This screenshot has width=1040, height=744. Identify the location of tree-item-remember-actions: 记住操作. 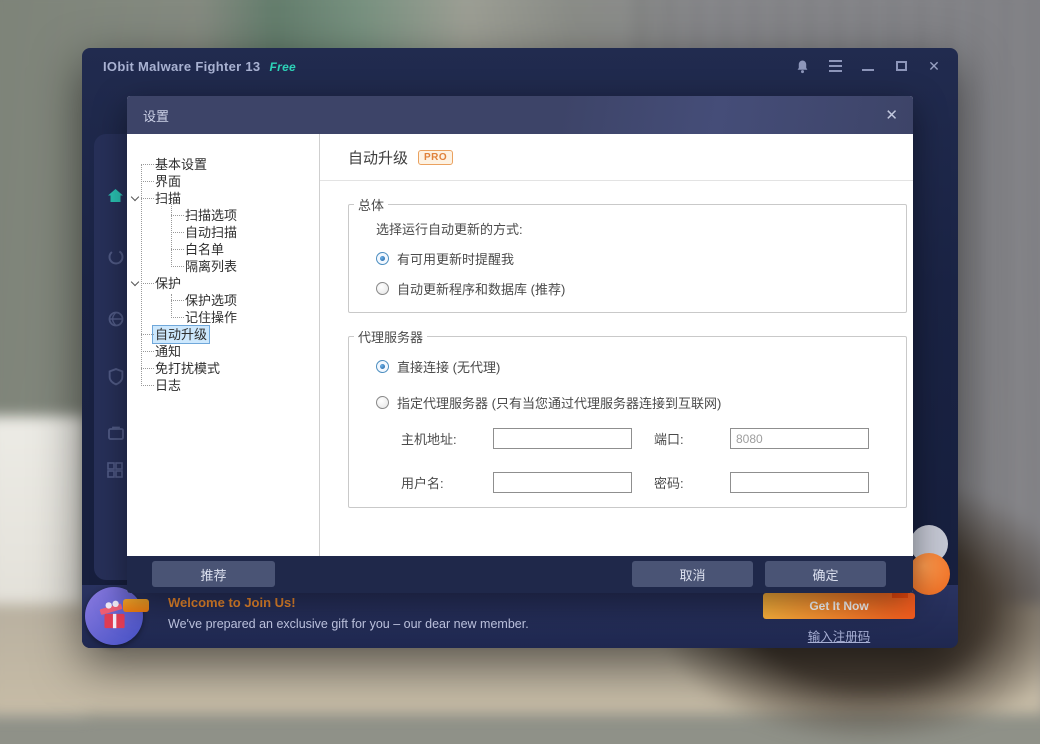
(223, 317).